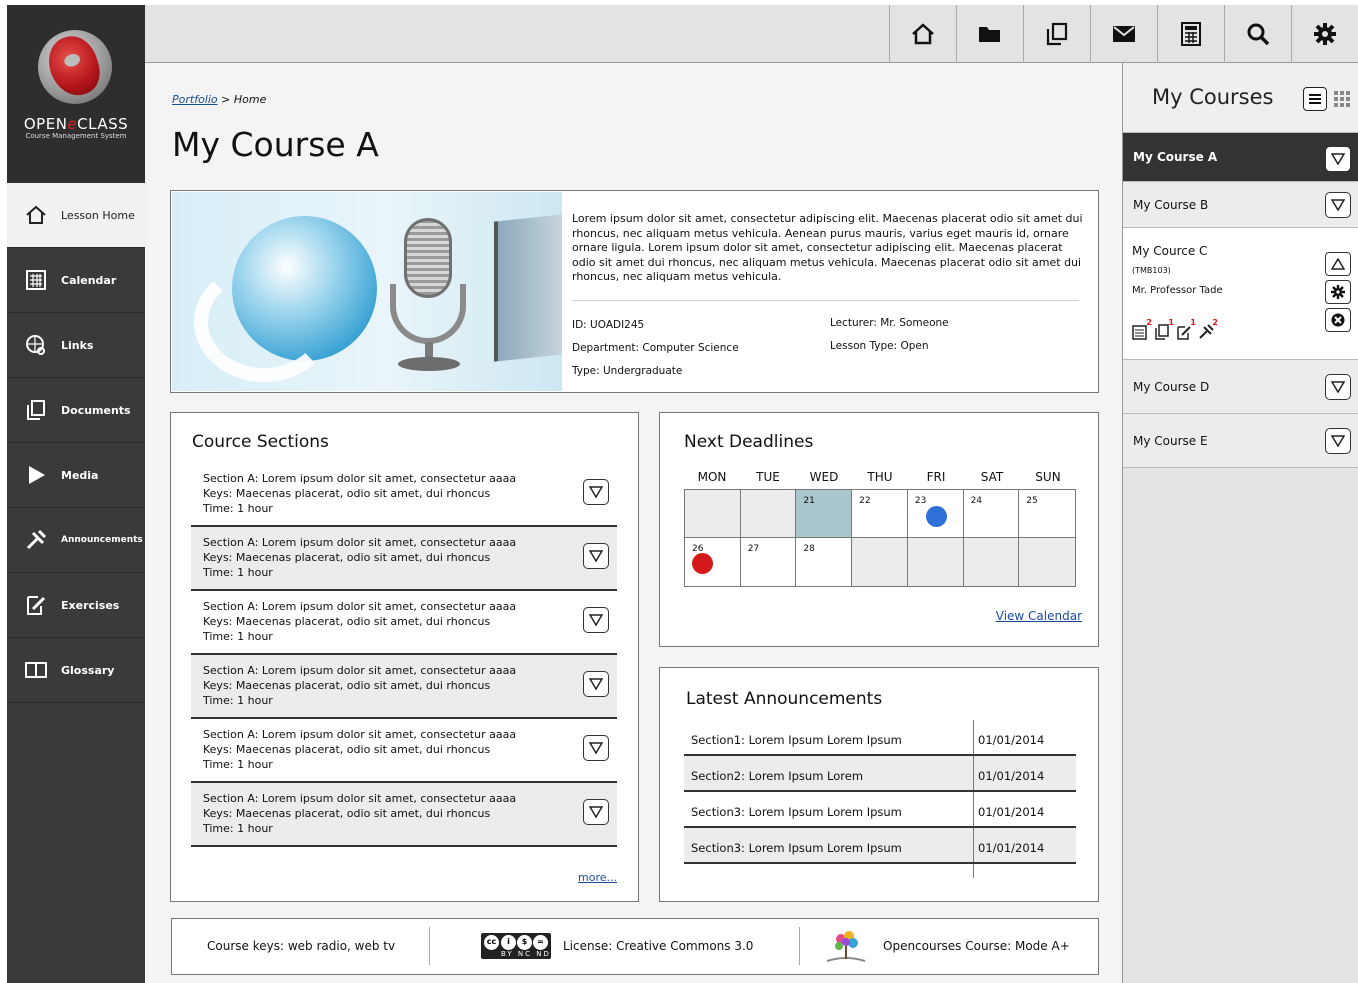 The width and height of the screenshot is (1358, 983). What do you see at coordinates (76, 215) in the screenshot?
I see `sidebar-item-lesson-home: Lesson Home` at bounding box center [76, 215].